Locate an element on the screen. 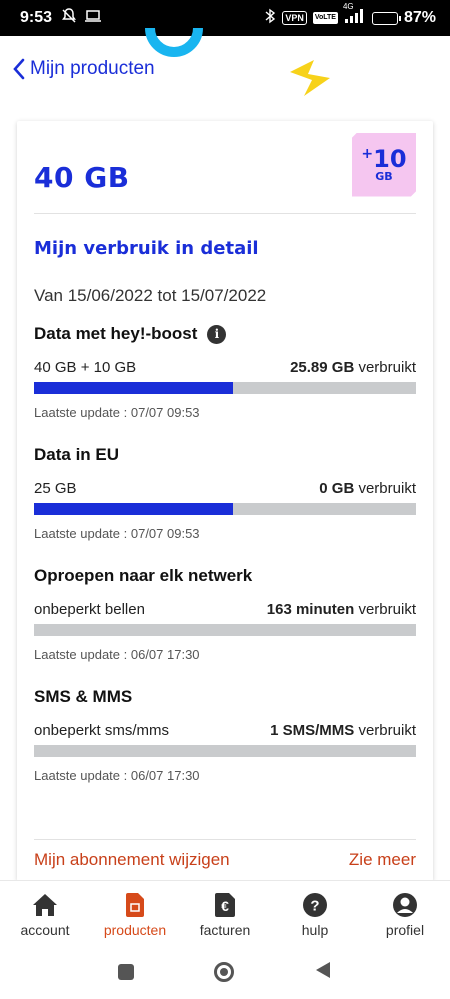  back-triangle-button is located at coordinates (323, 972).